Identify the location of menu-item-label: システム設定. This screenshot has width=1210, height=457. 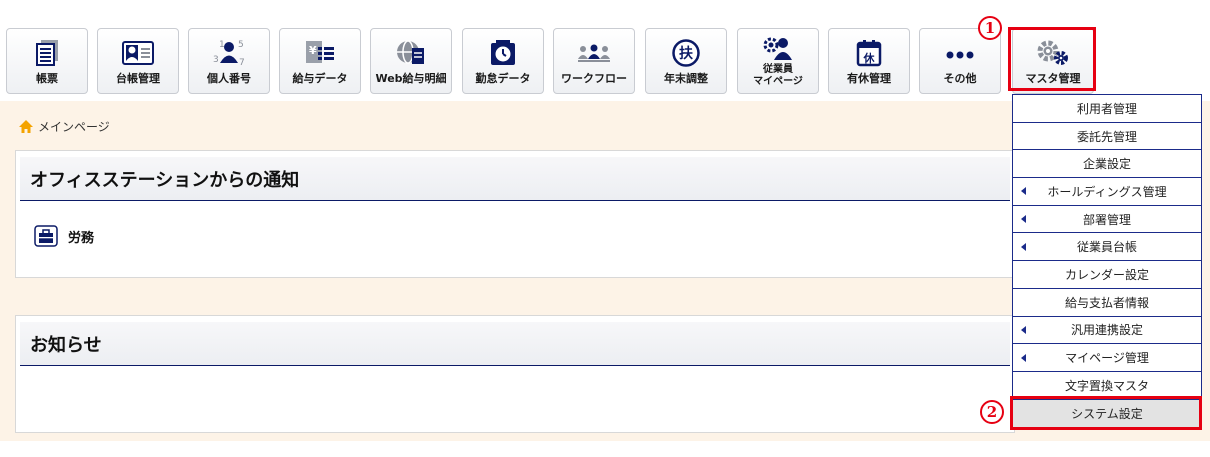
(1107, 413).